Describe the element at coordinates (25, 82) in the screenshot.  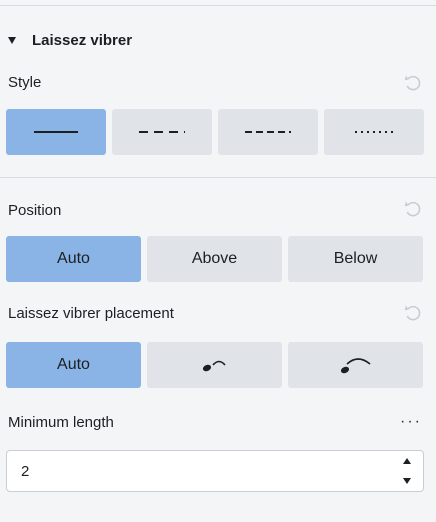
I see `style-label: Style` at that location.